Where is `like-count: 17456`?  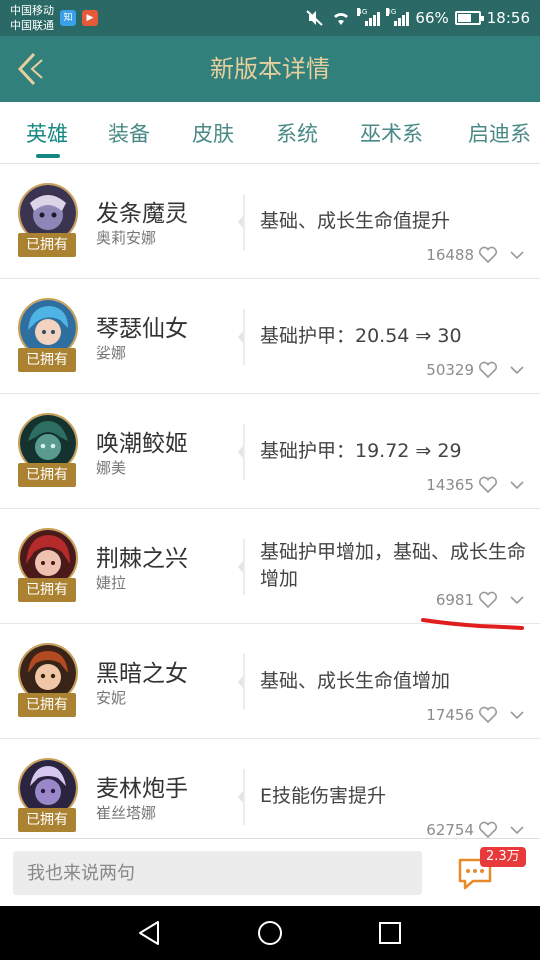
like-count: 17456 is located at coordinates (450, 715).